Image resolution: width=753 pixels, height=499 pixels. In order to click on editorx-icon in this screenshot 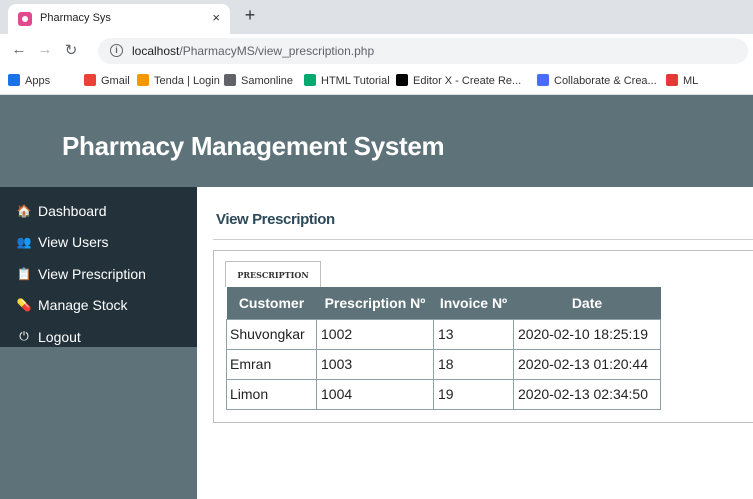, I will do `click(402, 80)`.